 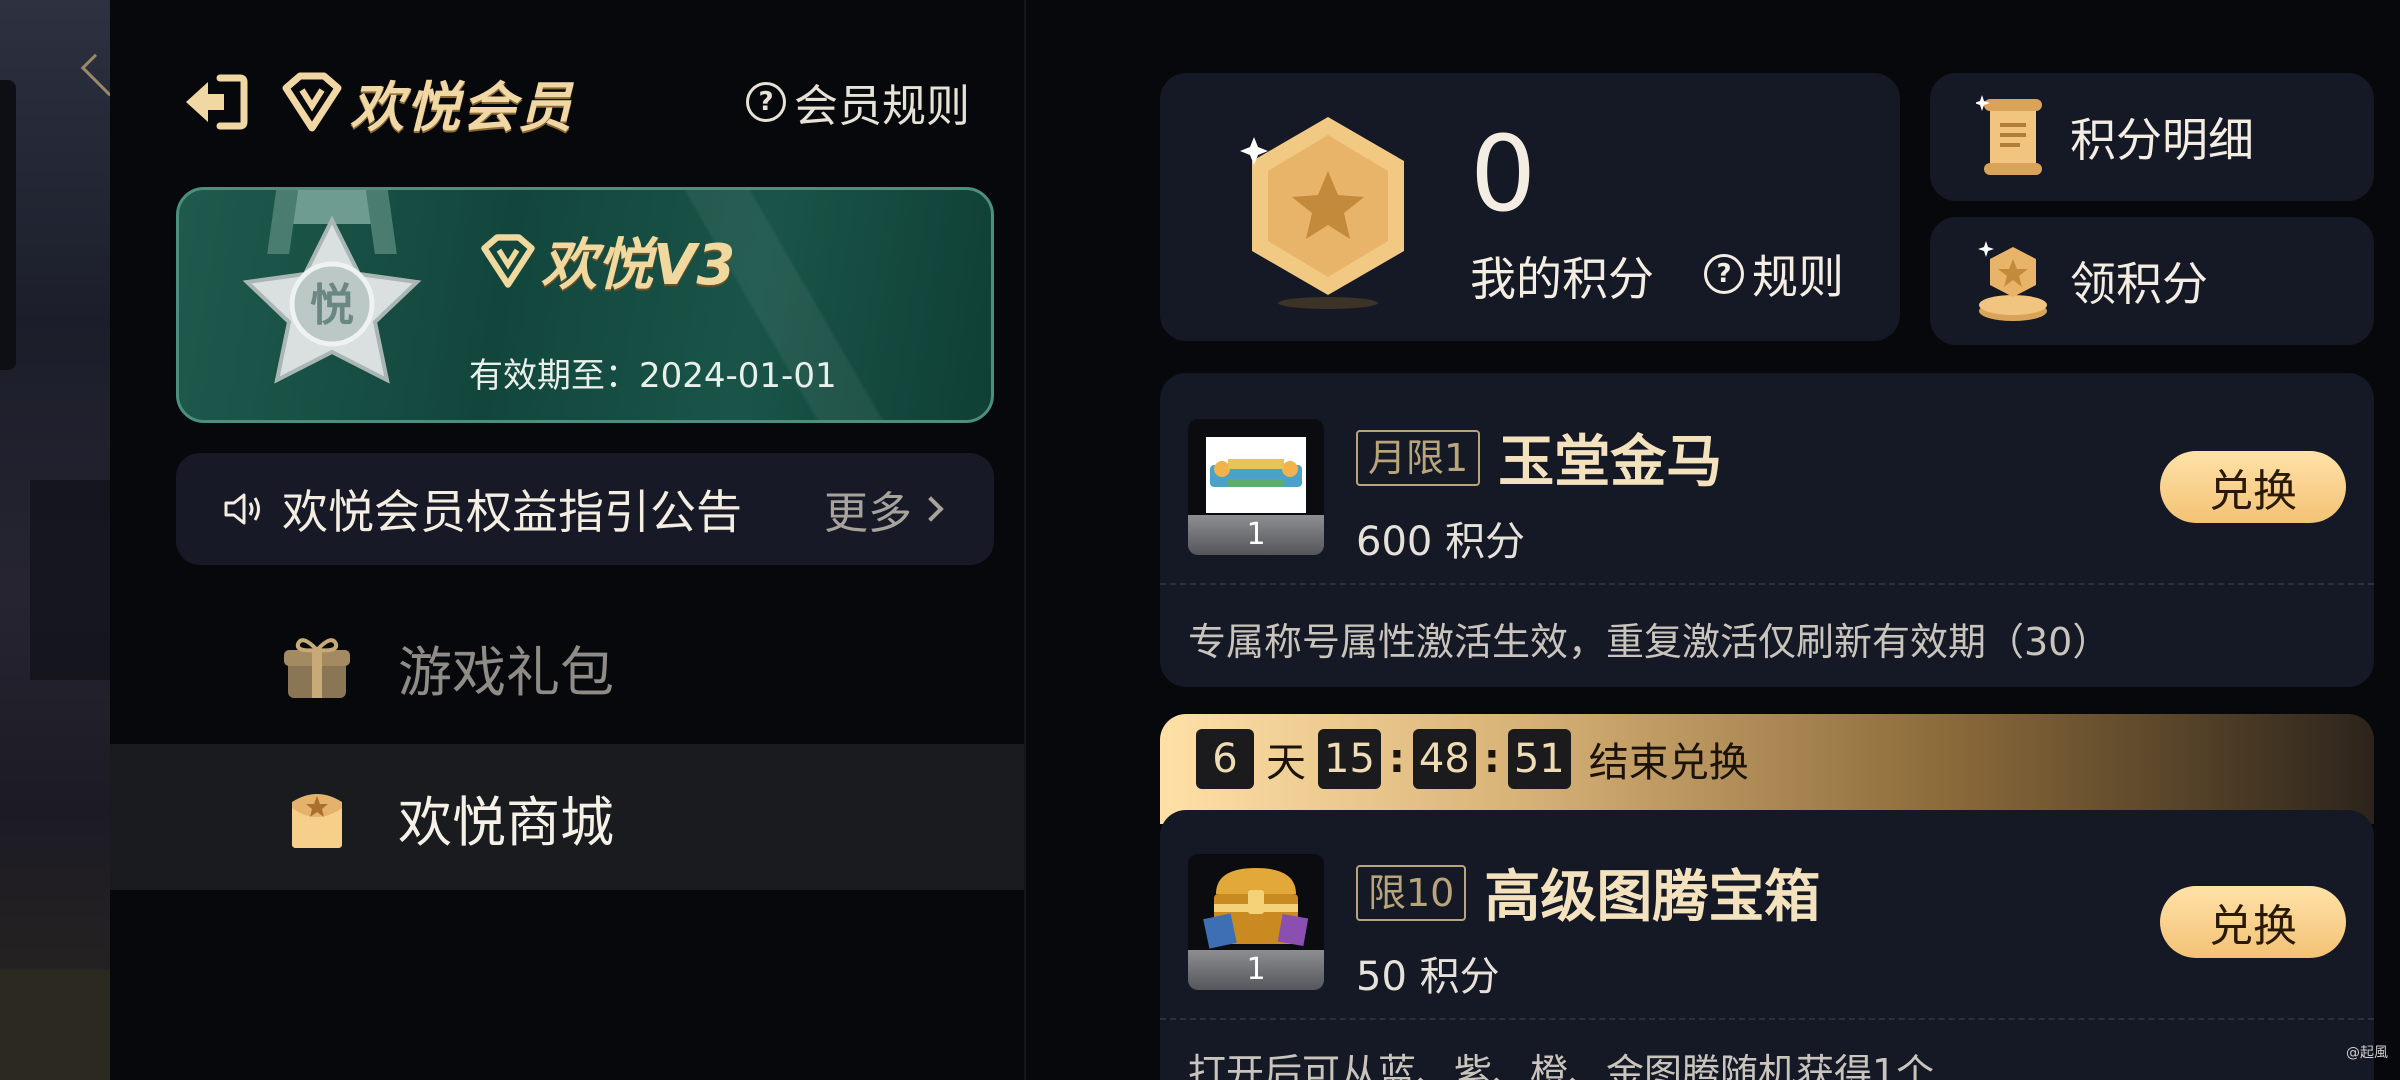 What do you see at coordinates (1652, 897) in the screenshot?
I see `product-name: 高级图腾宝箱` at bounding box center [1652, 897].